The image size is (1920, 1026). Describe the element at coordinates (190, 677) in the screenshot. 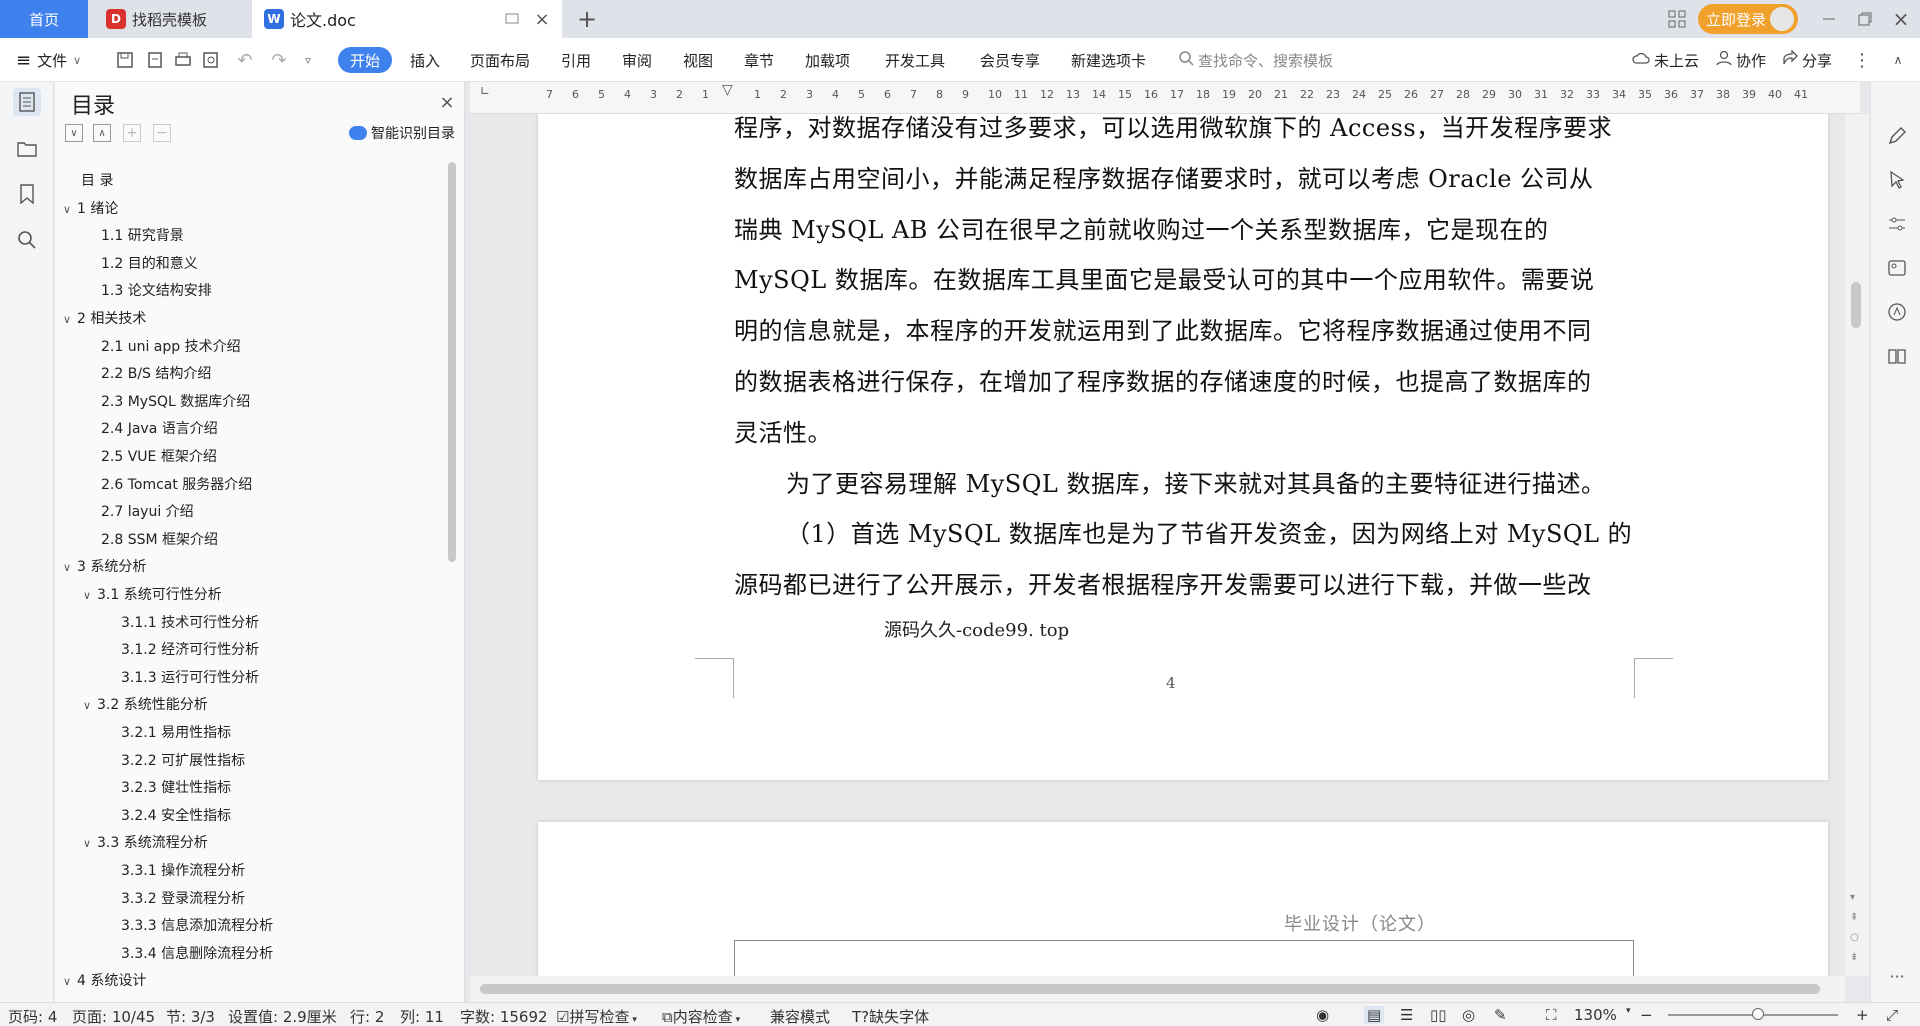

I see `toc-item: 3.1.3 运行可行性分析` at that location.